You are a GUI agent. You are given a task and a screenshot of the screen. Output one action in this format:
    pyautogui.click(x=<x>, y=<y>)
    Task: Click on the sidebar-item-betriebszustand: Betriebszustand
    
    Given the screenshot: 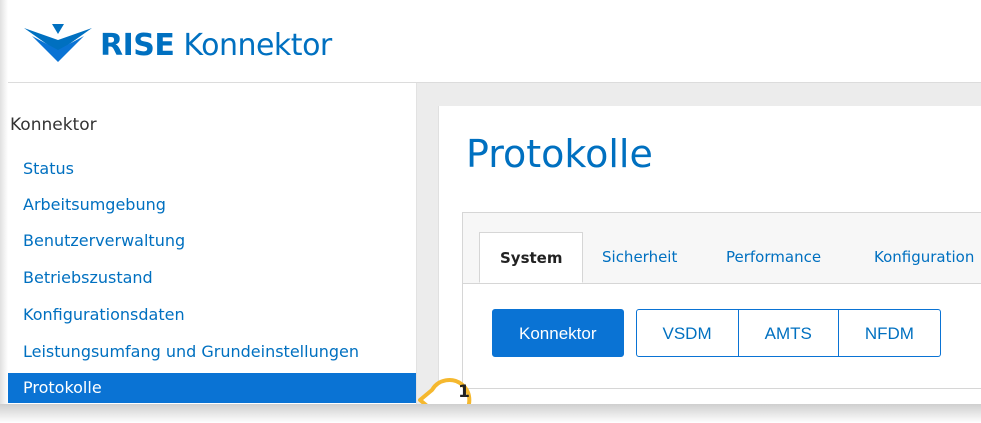 What is the action you would take?
    pyautogui.click(x=212, y=278)
    